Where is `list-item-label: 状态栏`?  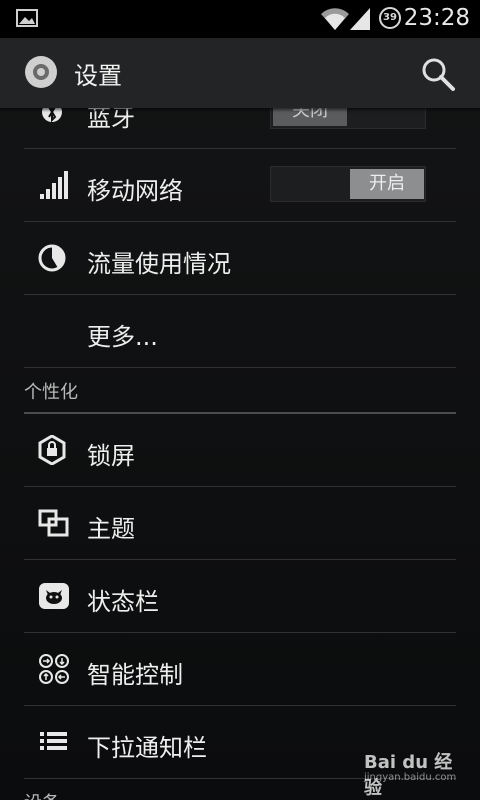
list-item-label: 状态栏 is located at coordinates (123, 602).